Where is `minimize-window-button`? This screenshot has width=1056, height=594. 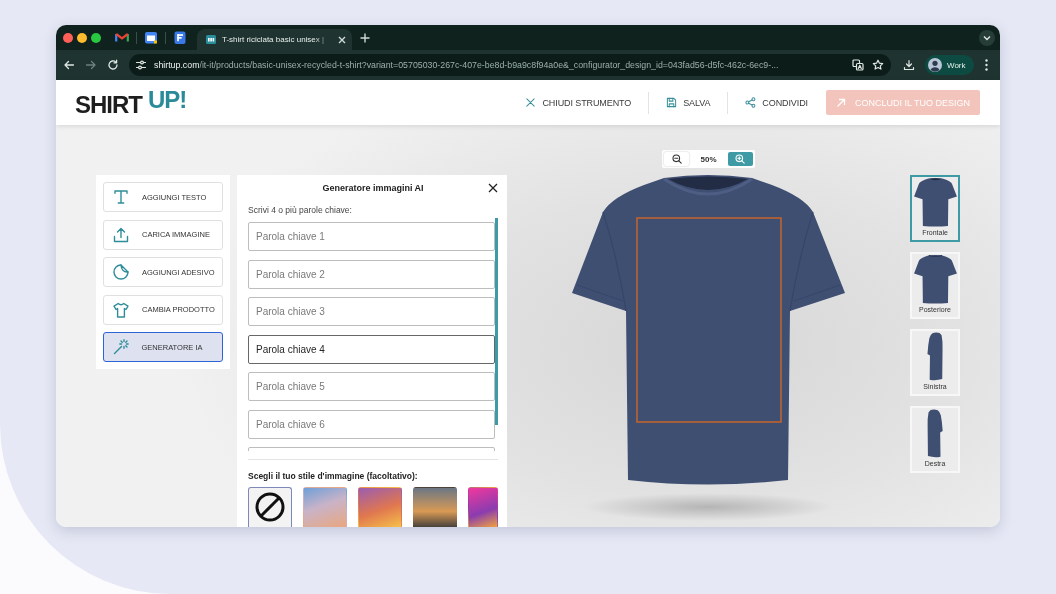 minimize-window-button is located at coordinates (82, 37).